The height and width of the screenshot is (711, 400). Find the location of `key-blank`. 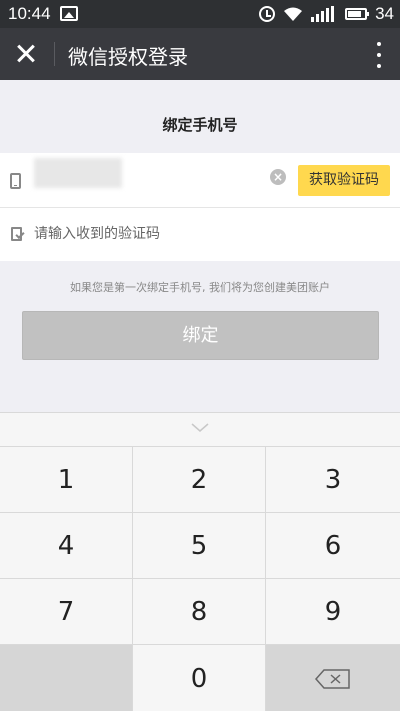

key-blank is located at coordinates (66, 677).